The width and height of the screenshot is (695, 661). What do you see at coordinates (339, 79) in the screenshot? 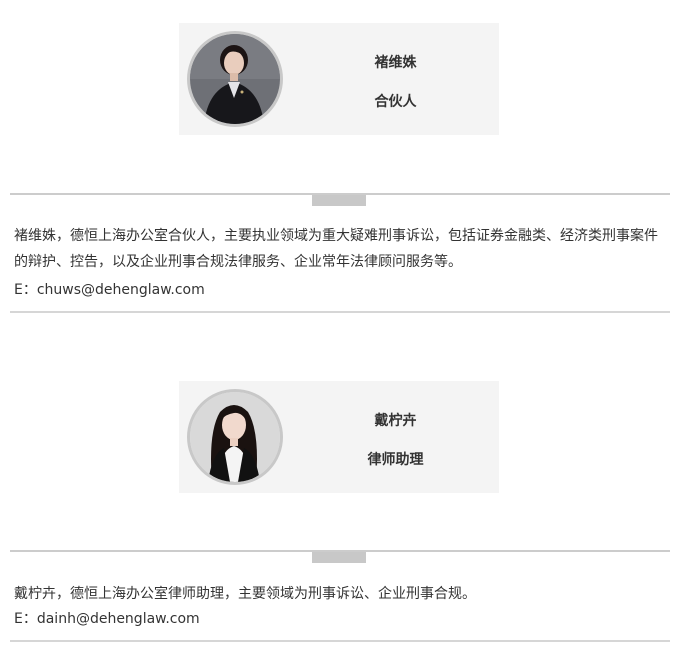
I see `profile-card-1: 褚维姝 合伙人` at bounding box center [339, 79].